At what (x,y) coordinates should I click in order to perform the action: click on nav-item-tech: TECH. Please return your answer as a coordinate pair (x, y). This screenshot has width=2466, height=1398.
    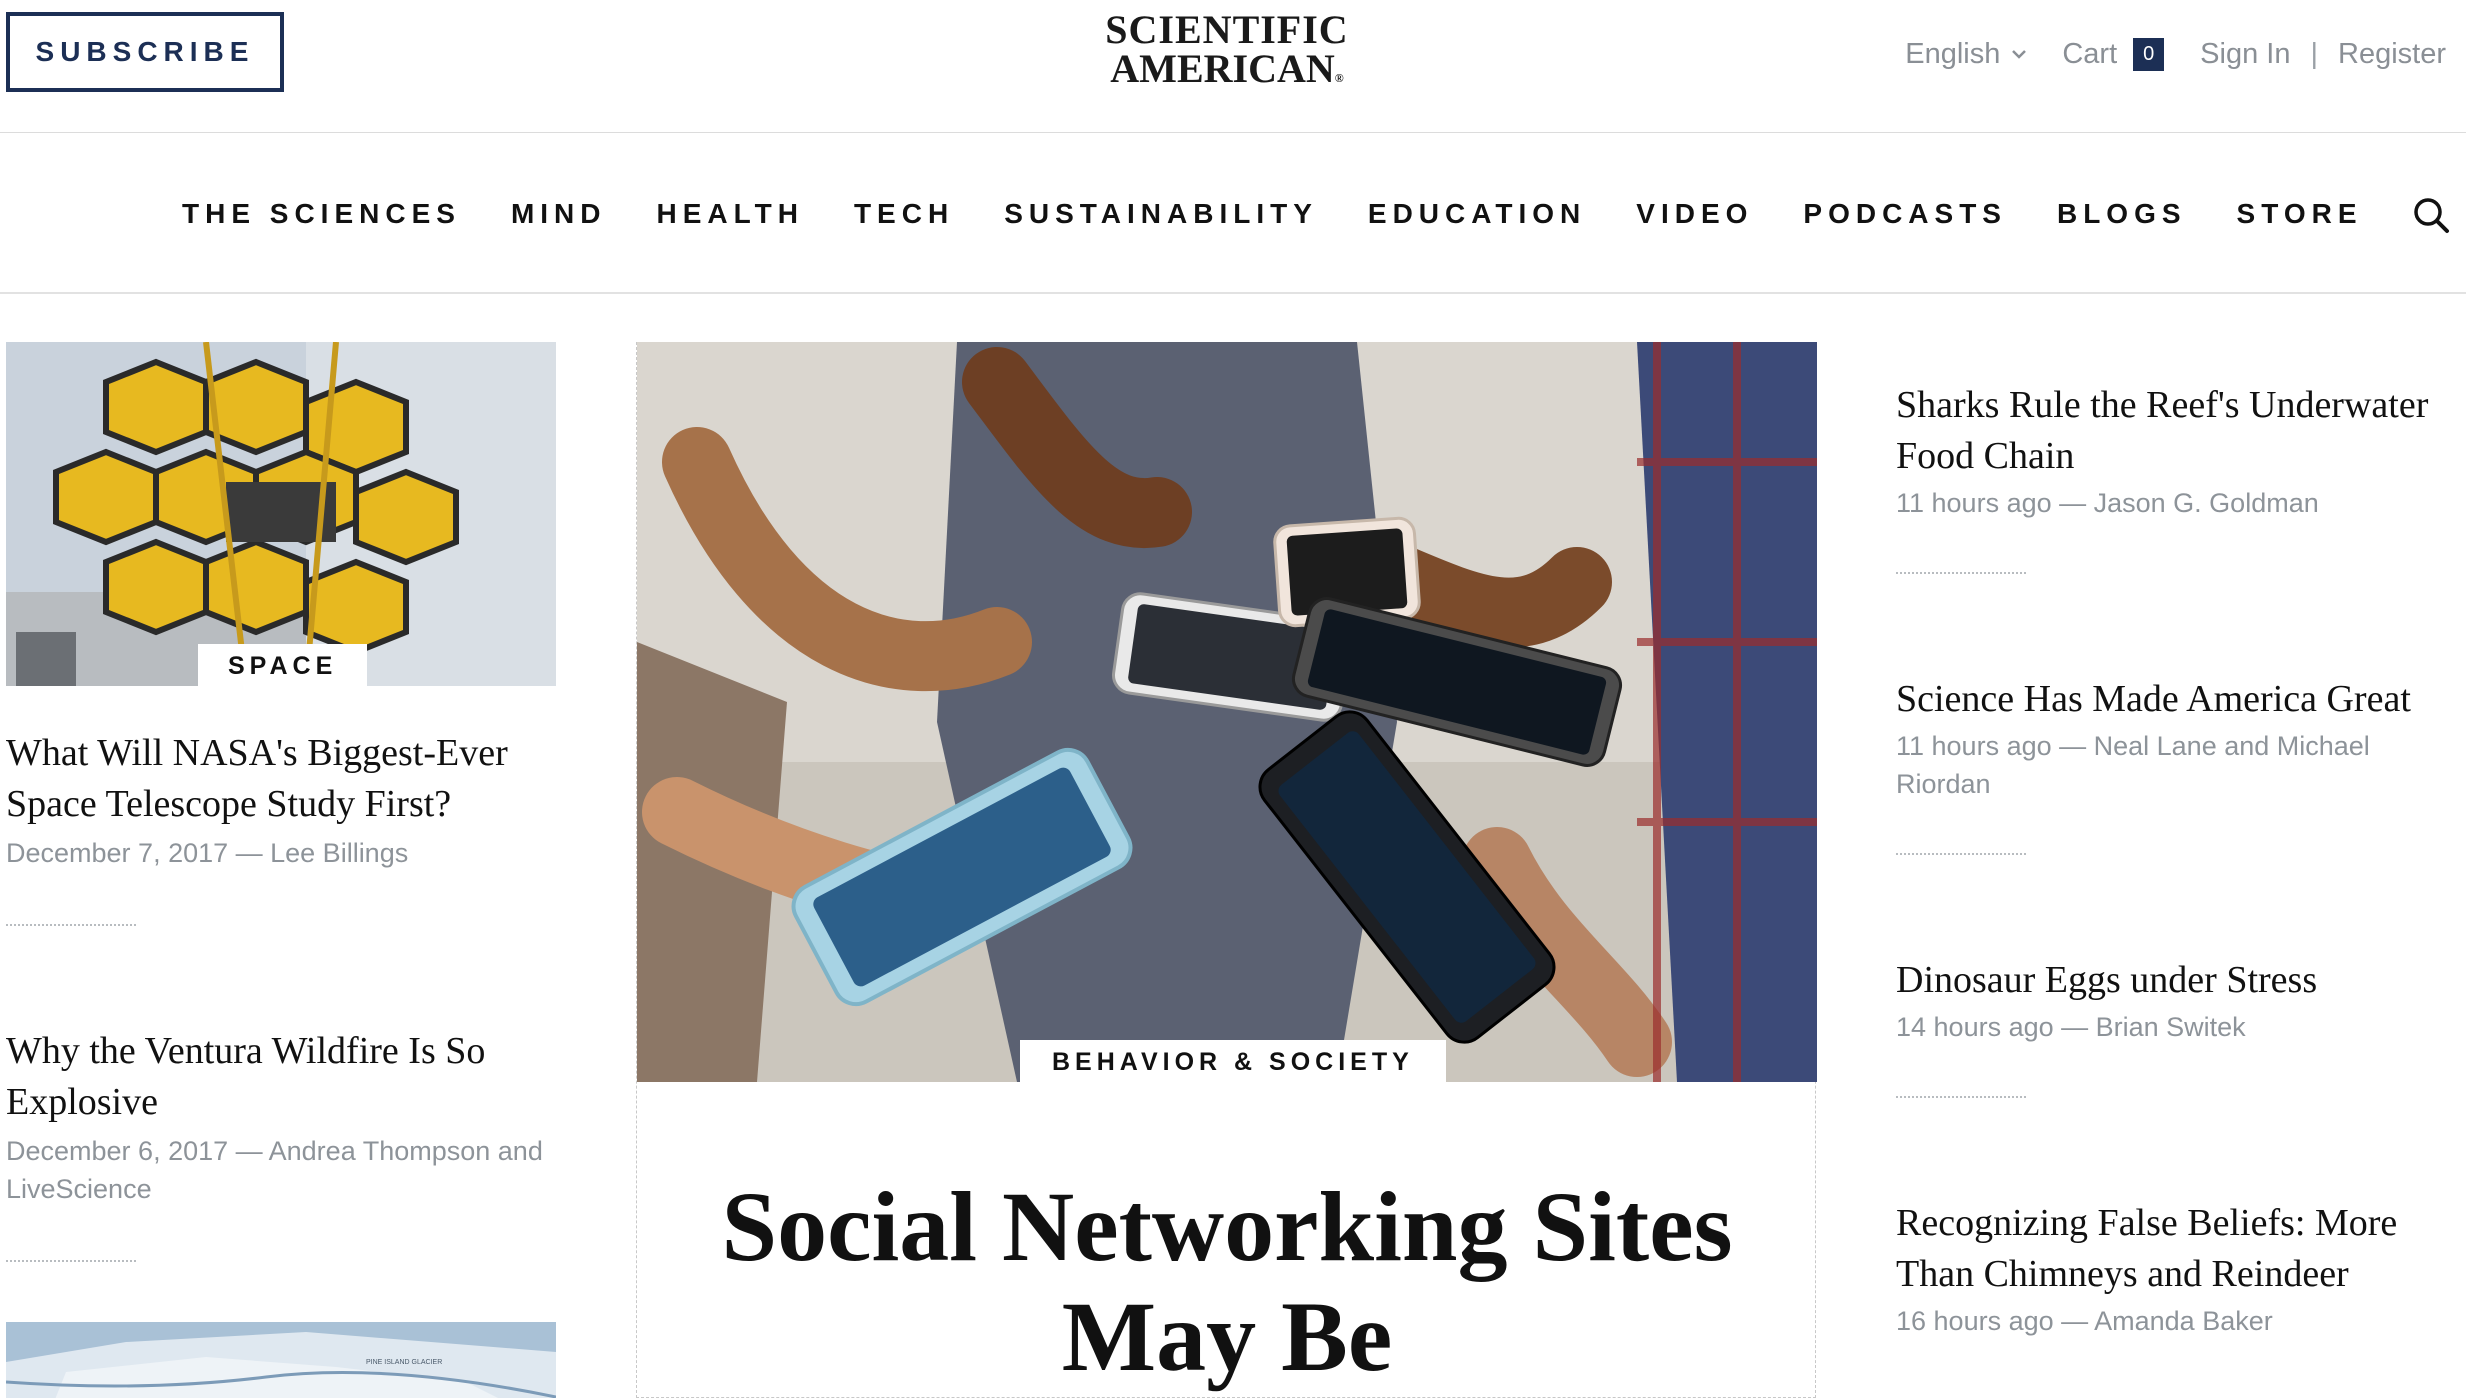
    Looking at the image, I should click on (904, 214).